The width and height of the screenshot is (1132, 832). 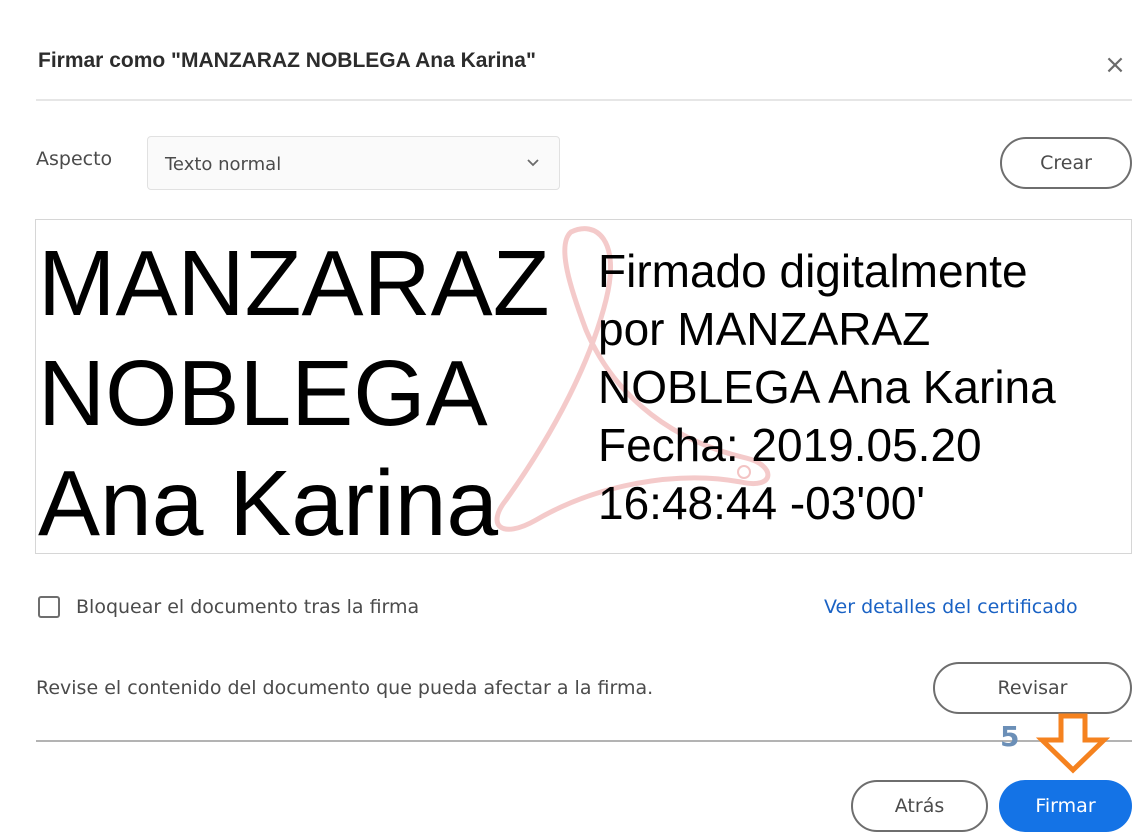 I want to click on lock-document-checkbox, so click(x=49, y=607).